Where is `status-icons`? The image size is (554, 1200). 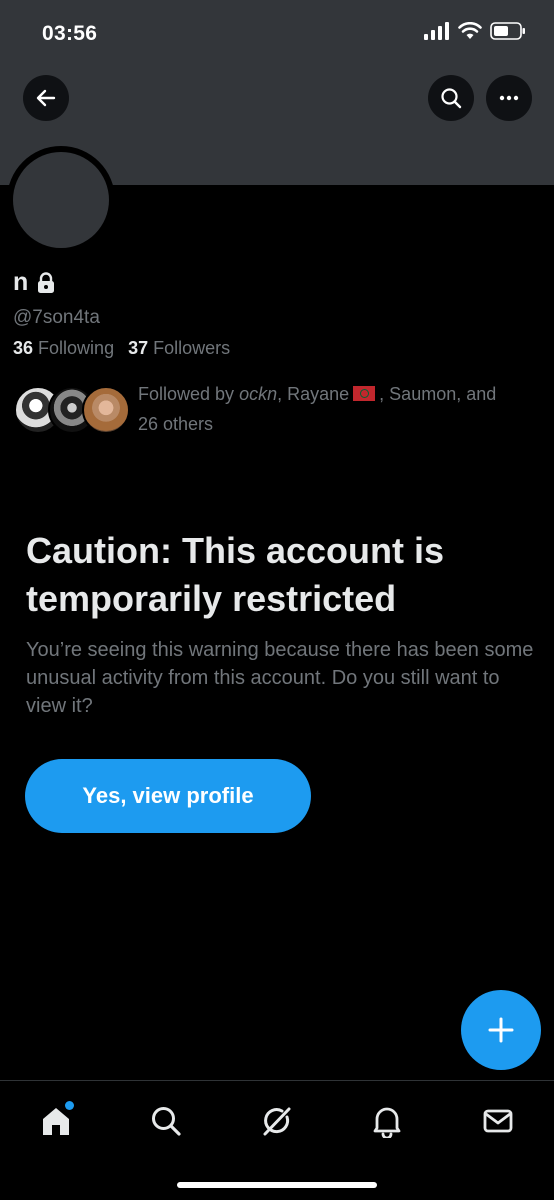
status-icons is located at coordinates (475, 31).